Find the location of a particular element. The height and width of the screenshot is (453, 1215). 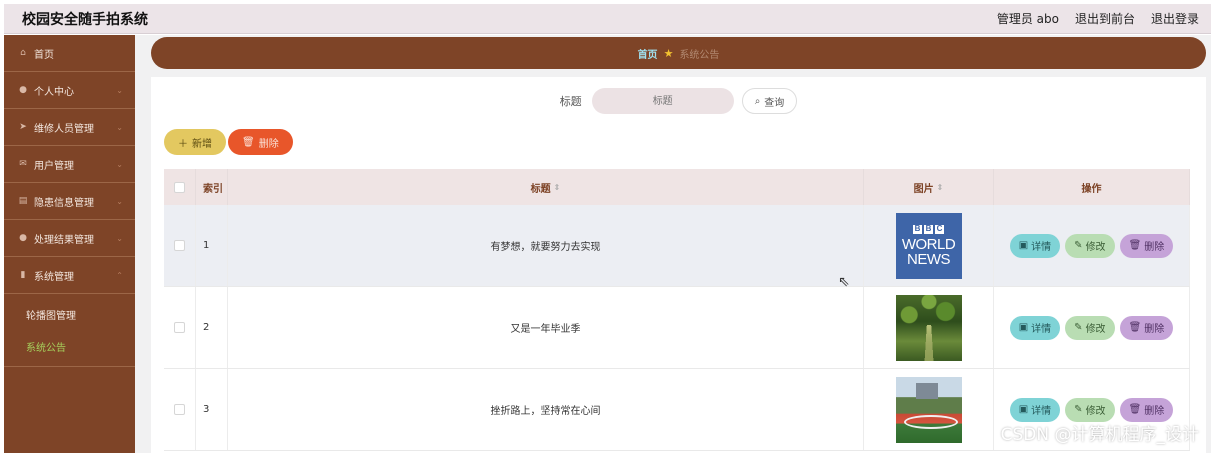

search-label: 标题 is located at coordinates (570, 101).